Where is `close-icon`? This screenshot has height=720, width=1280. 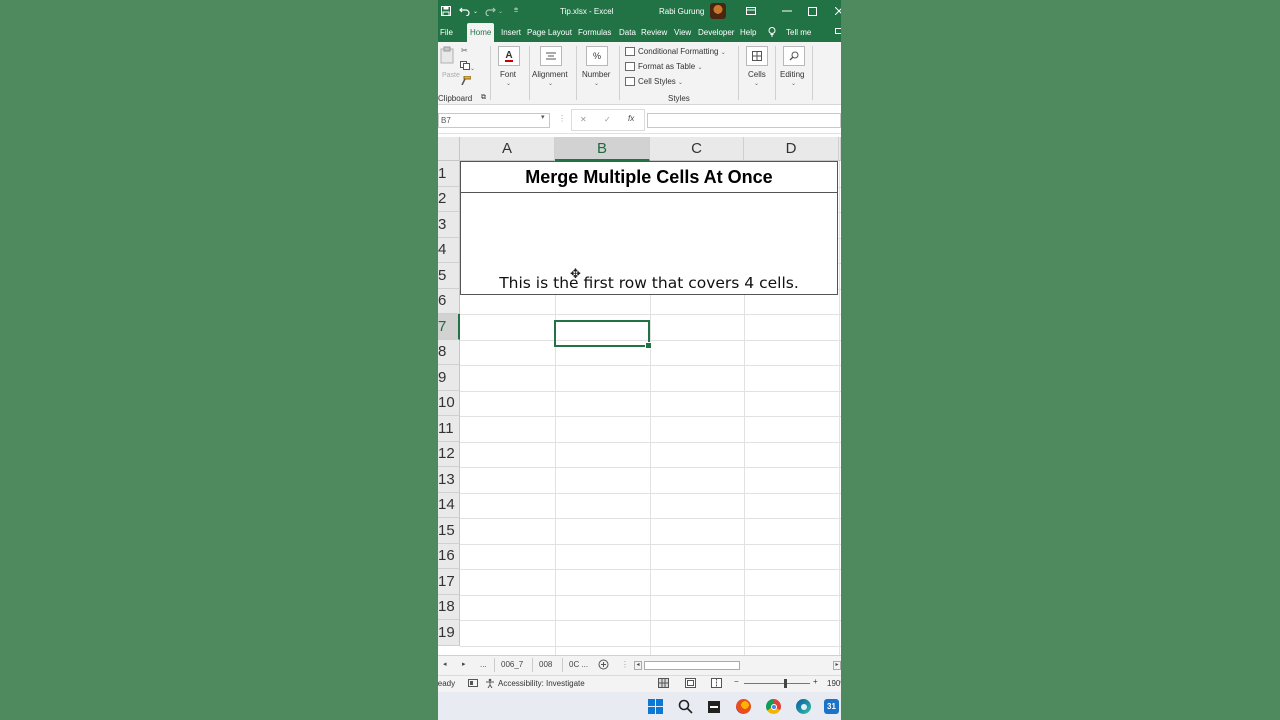
close-icon is located at coordinates (838, 11).